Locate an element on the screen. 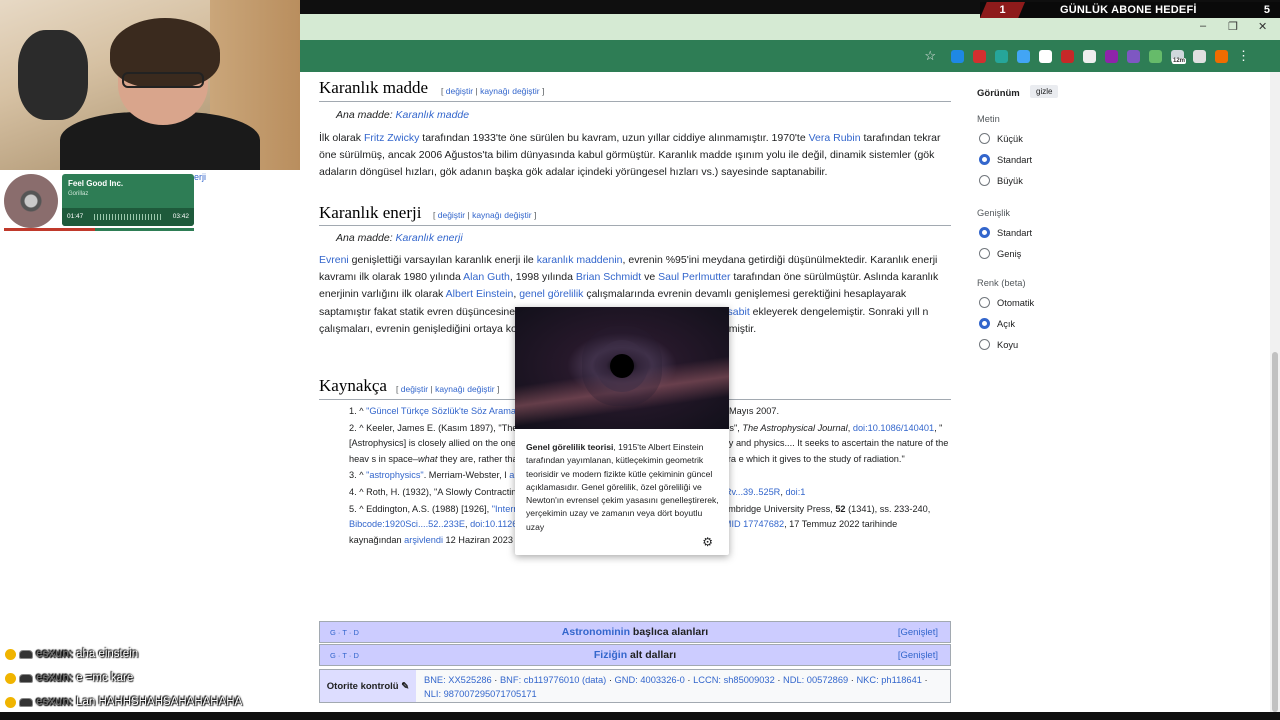  scrollbar-thumb is located at coordinates (1275, 532).